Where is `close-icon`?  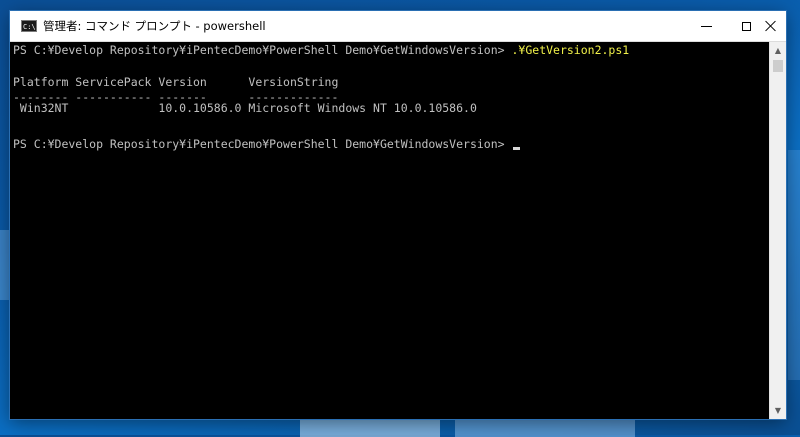
close-icon is located at coordinates (771, 26).